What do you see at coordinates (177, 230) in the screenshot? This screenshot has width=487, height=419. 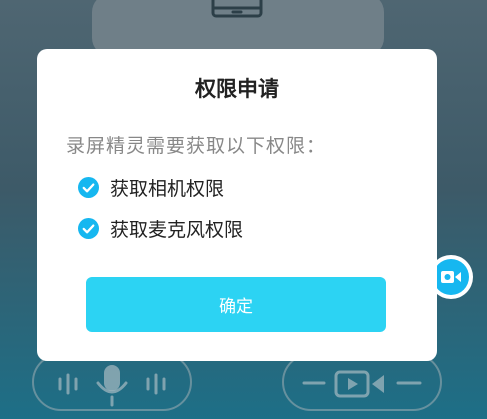 I see `permission-label: 获取麦克风权限` at bounding box center [177, 230].